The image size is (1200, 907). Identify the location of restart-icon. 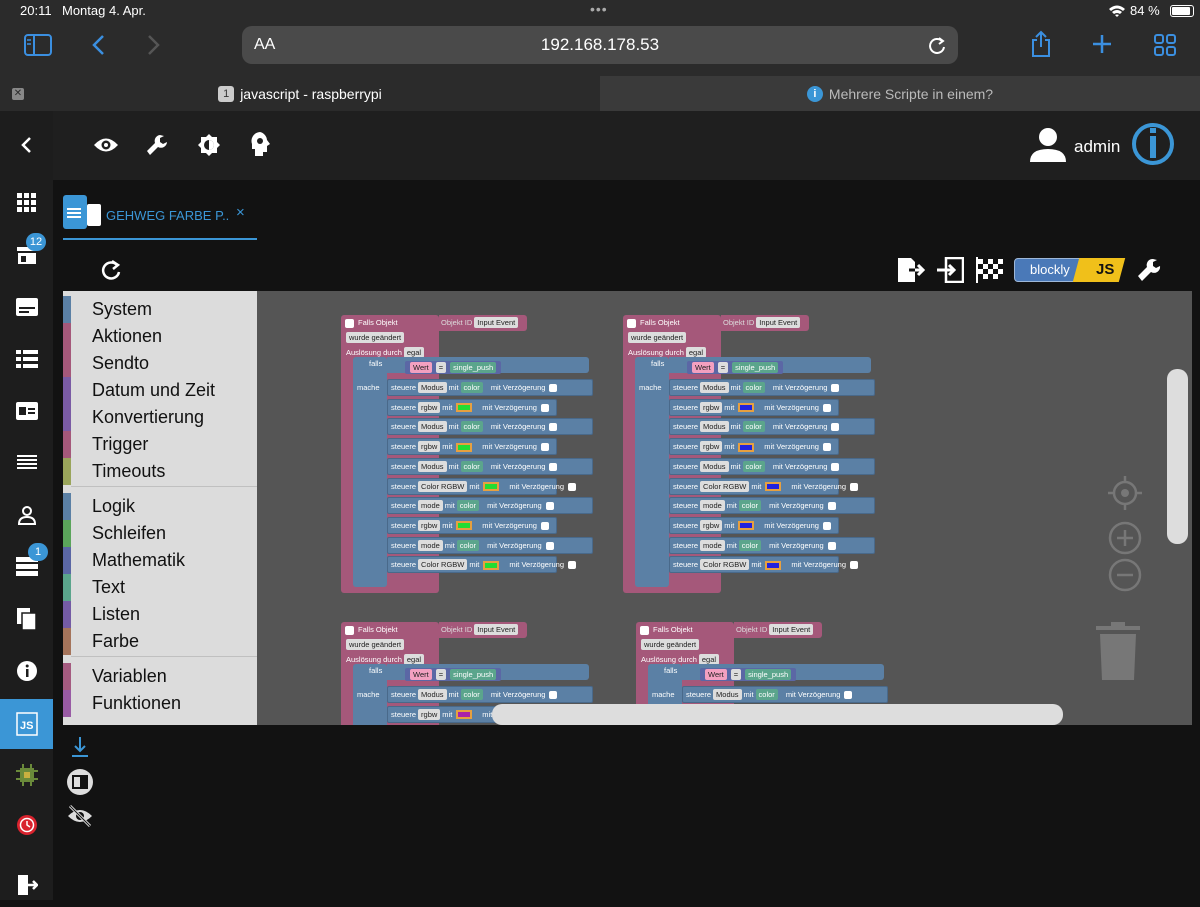
(111, 270).